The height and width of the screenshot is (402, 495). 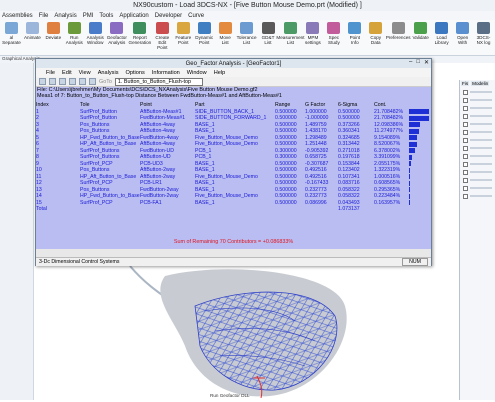 I want to click on ribbon-button: al Separate, so click(x=11, y=33).